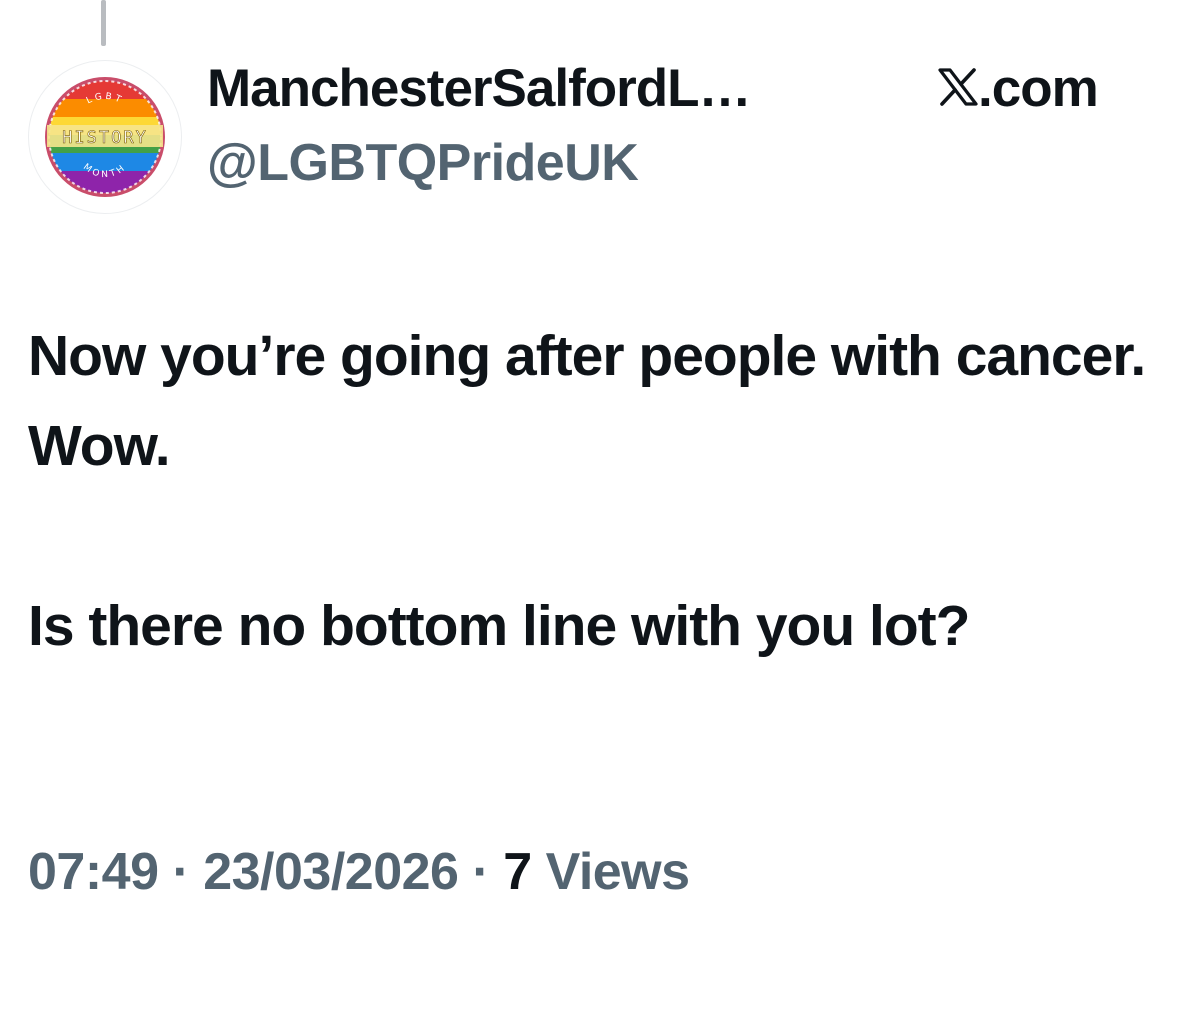 Image resolution: width=1178 pixels, height=1021 pixels. Describe the element at coordinates (610, 872) in the screenshot. I see `views-label: Views` at that location.